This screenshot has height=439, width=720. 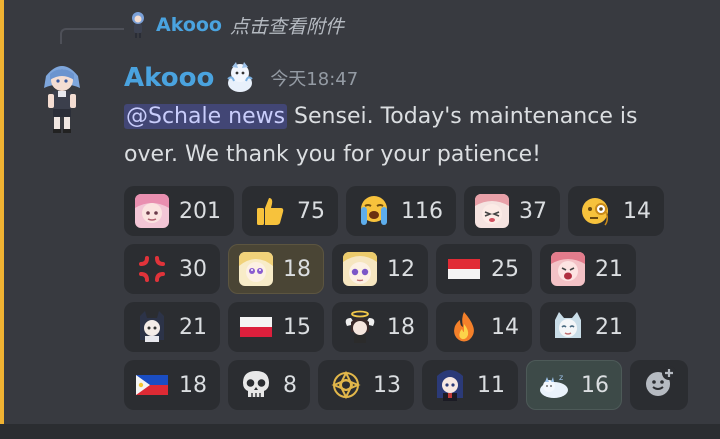 What do you see at coordinates (193, 269) in the screenshot?
I see `reaction-count: 30` at bounding box center [193, 269].